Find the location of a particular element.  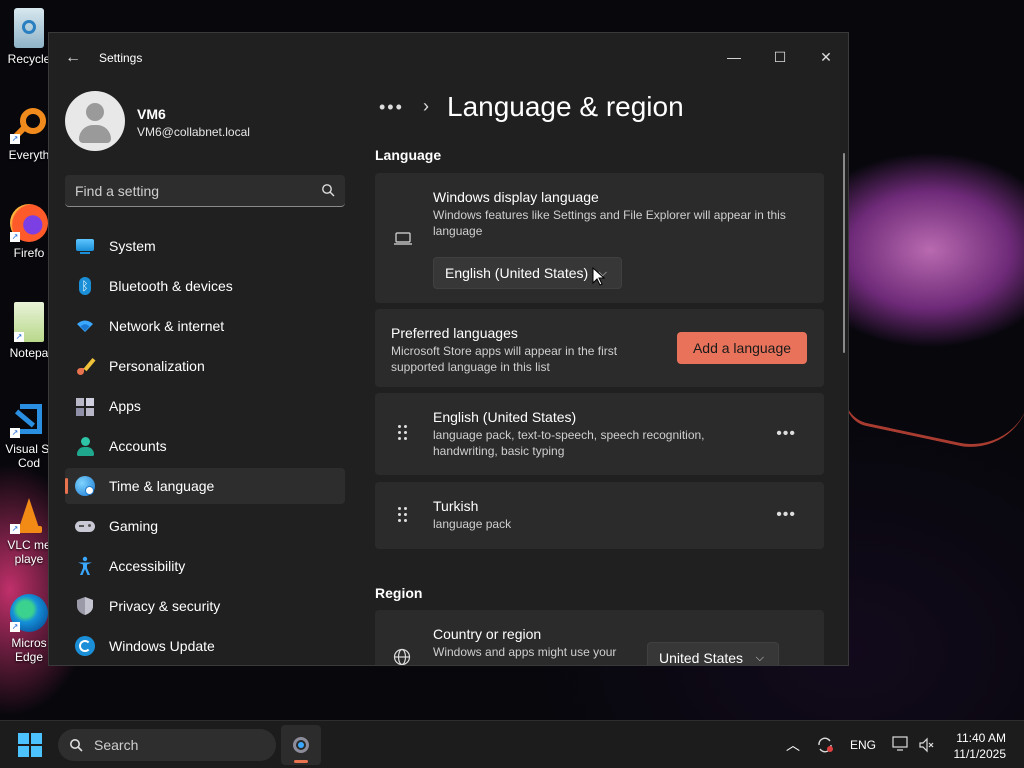

vlc-icon: ↗ is located at coordinates (29, 515).